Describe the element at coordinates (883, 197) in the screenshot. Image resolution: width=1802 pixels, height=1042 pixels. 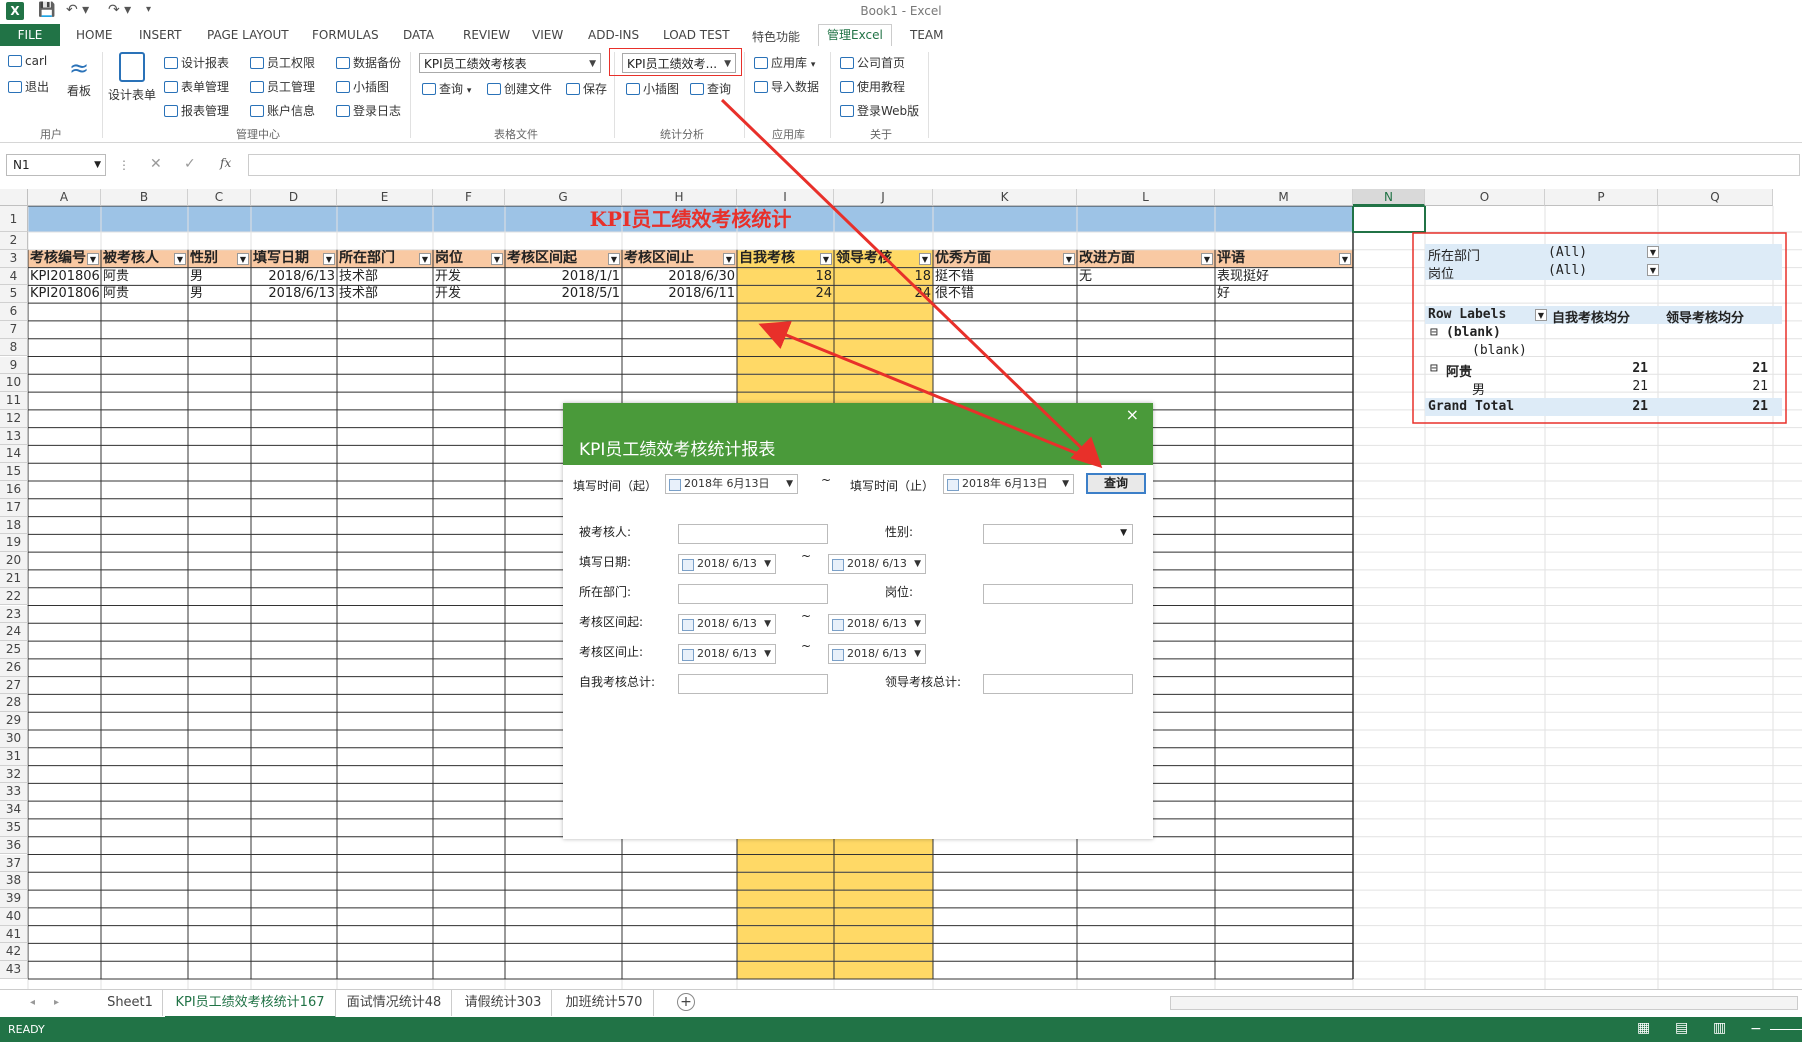
I see `column-header: J` at that location.